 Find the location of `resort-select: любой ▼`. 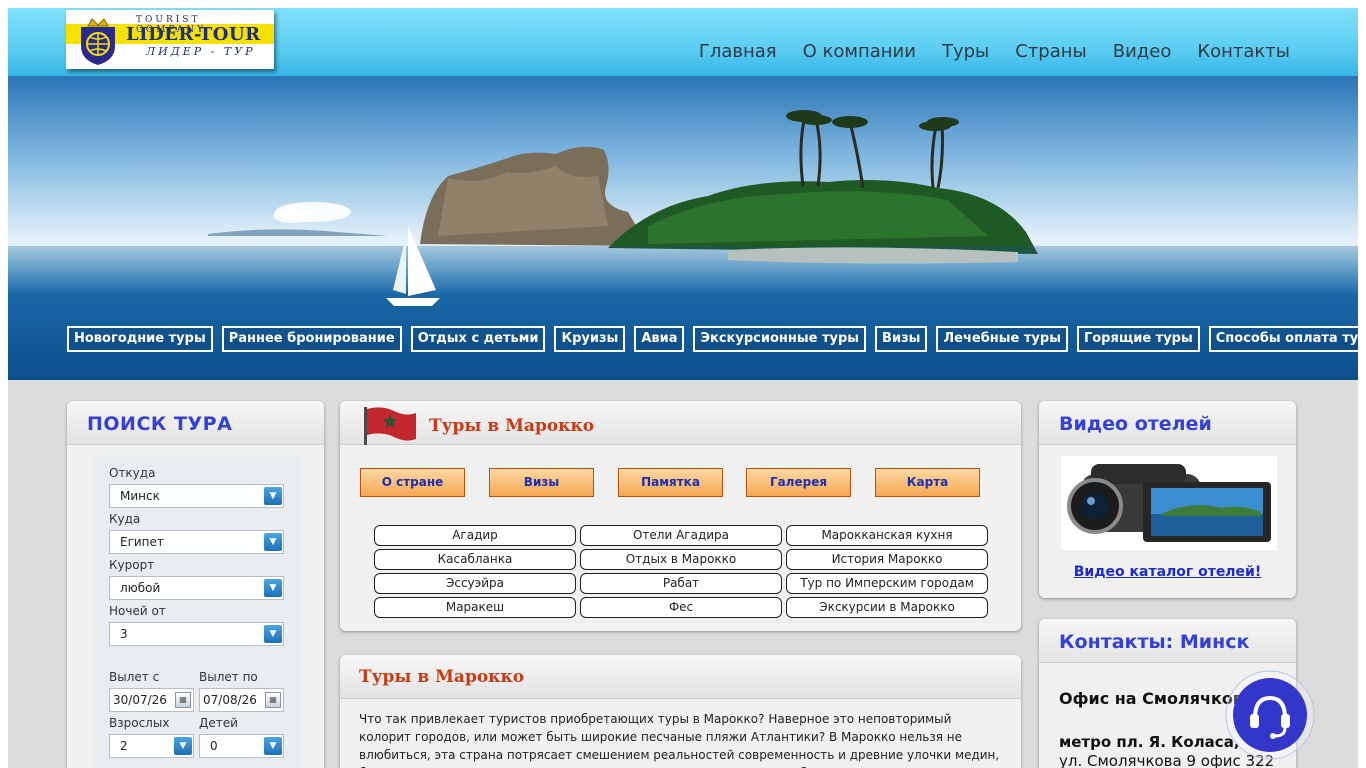

resort-select: любой ▼ is located at coordinates (196, 588).